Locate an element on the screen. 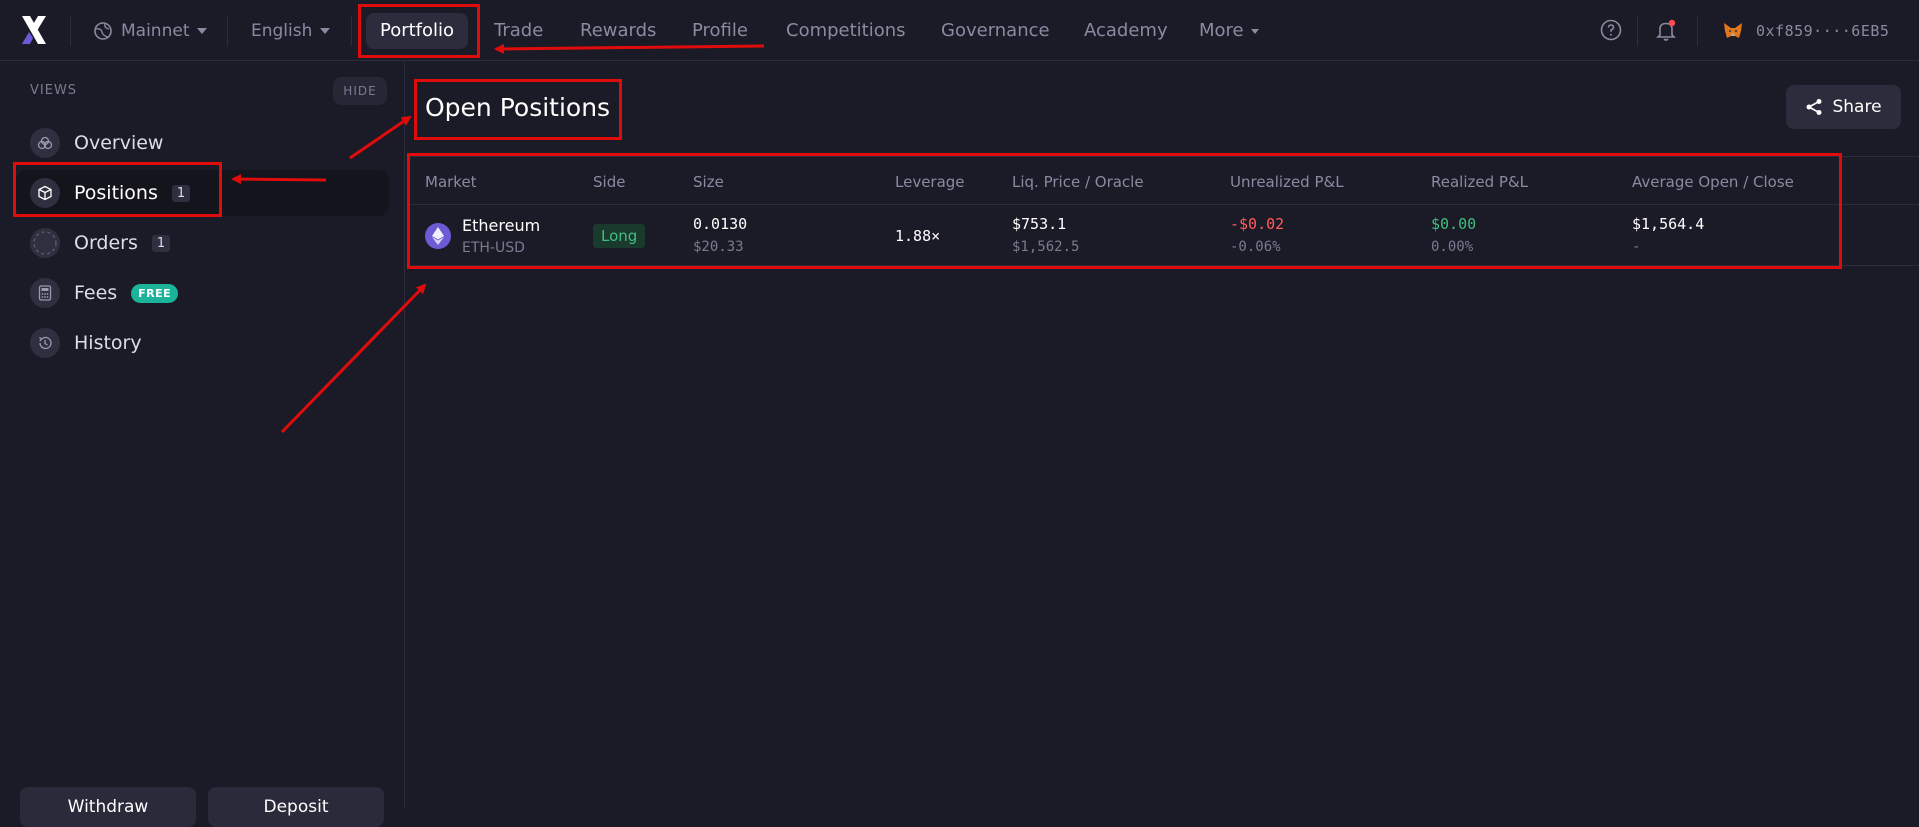 This screenshot has width=1919, height=827. globe-icon is located at coordinates (103, 31).